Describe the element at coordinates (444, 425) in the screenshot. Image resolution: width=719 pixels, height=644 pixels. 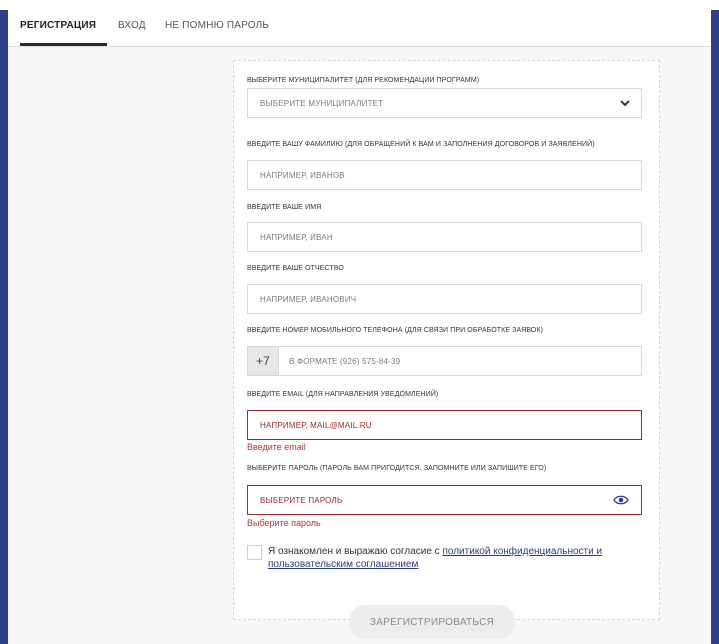
I see `email-field: НАПРИМЕР, MAIL@MAIL.RU` at that location.